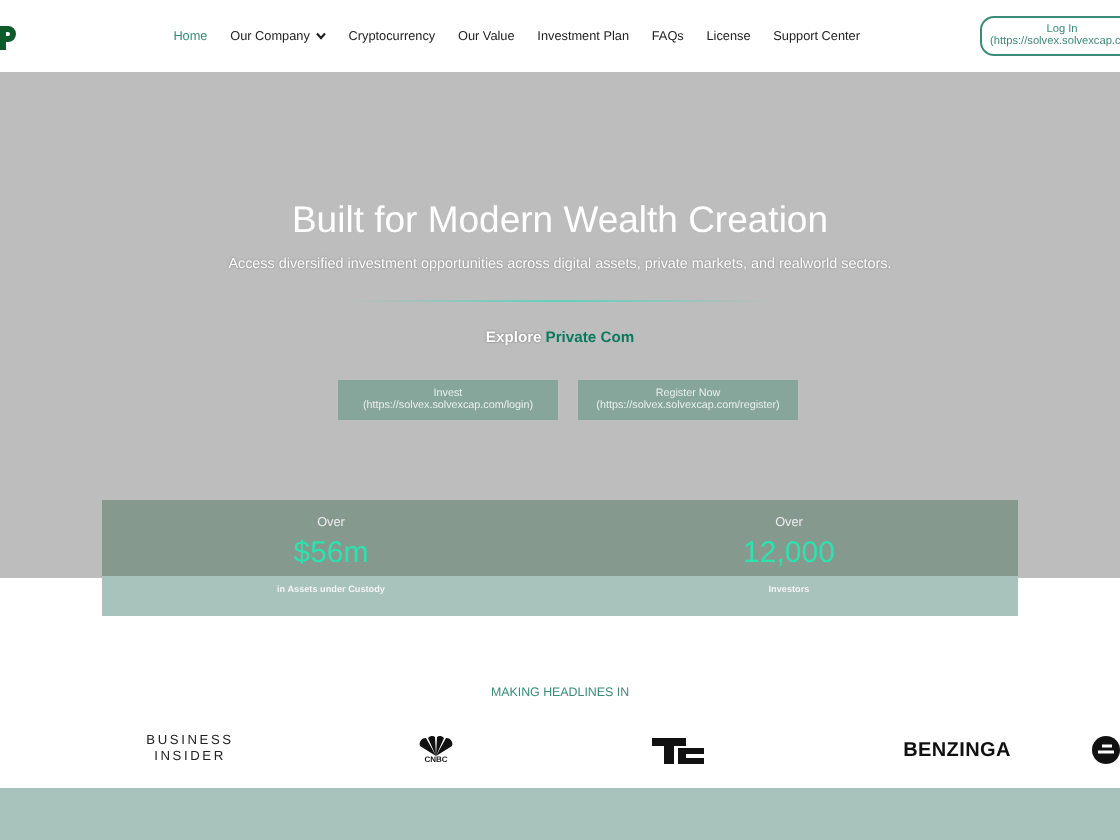  What do you see at coordinates (560, 220) in the screenshot?
I see `hero-title: Built for Modern Wealth Creation` at bounding box center [560, 220].